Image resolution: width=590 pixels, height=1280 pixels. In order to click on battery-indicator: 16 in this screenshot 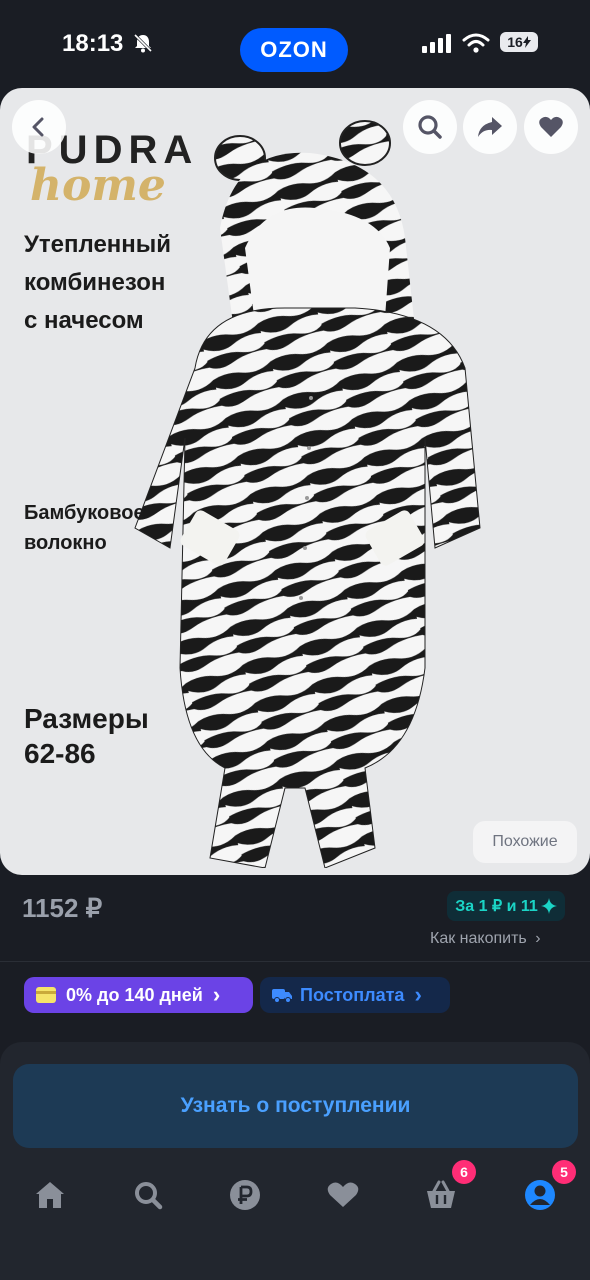, I will do `click(519, 42)`.